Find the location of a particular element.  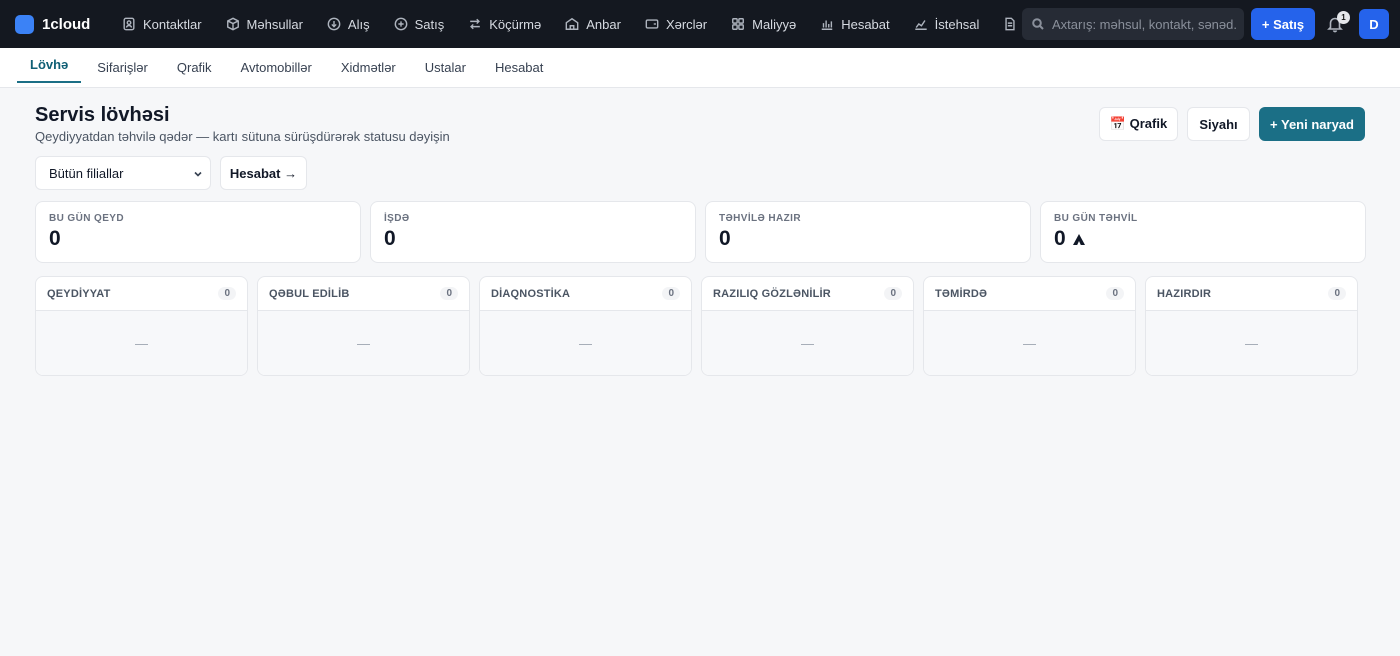

column-title: QEYDİYYAT is located at coordinates (79, 293).